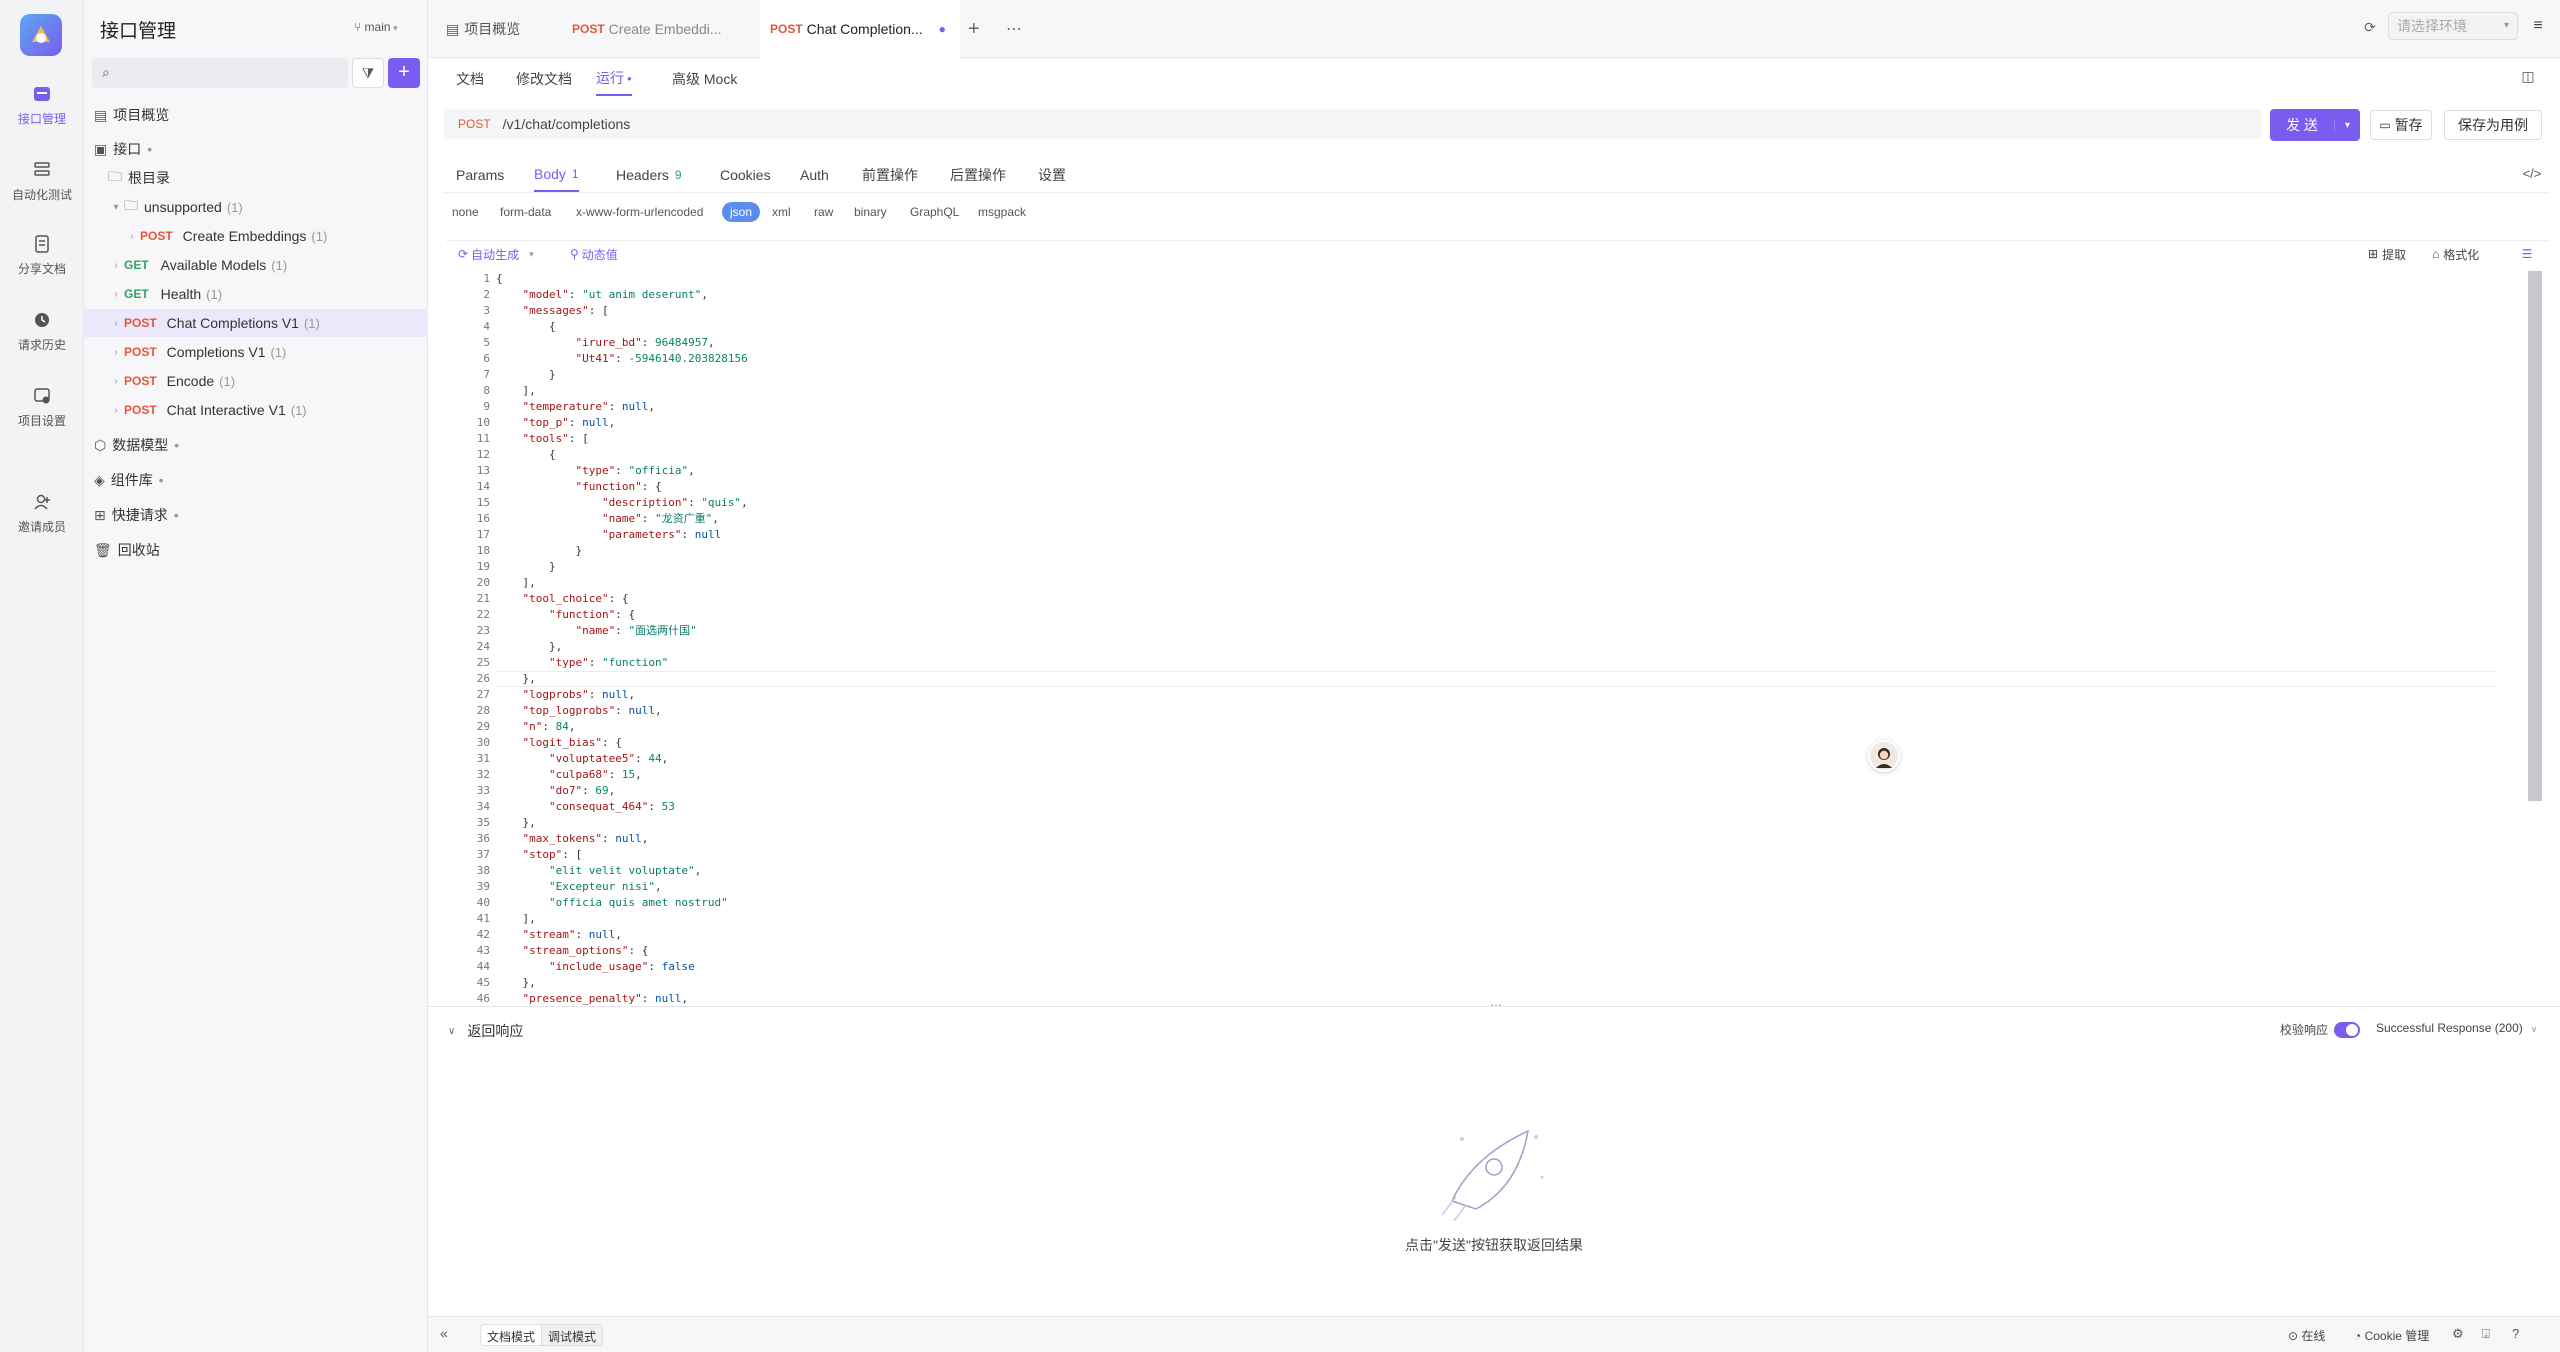 Image resolution: width=2560 pixels, height=1352 pixels. I want to click on collapse-sidebar-button: «, so click(444, 1333).